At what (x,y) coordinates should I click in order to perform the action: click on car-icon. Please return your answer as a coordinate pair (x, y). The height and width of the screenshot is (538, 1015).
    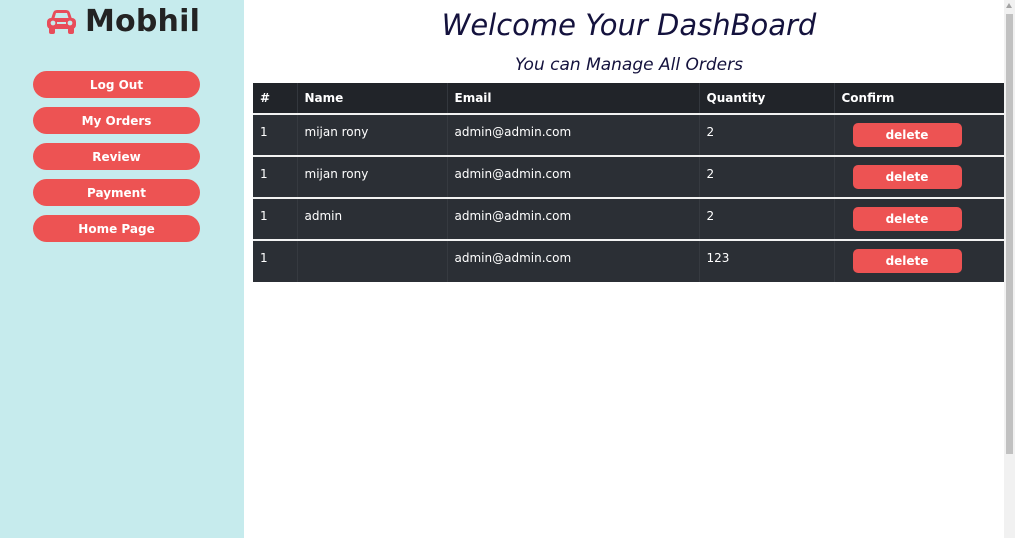
    Looking at the image, I should click on (61, 22).